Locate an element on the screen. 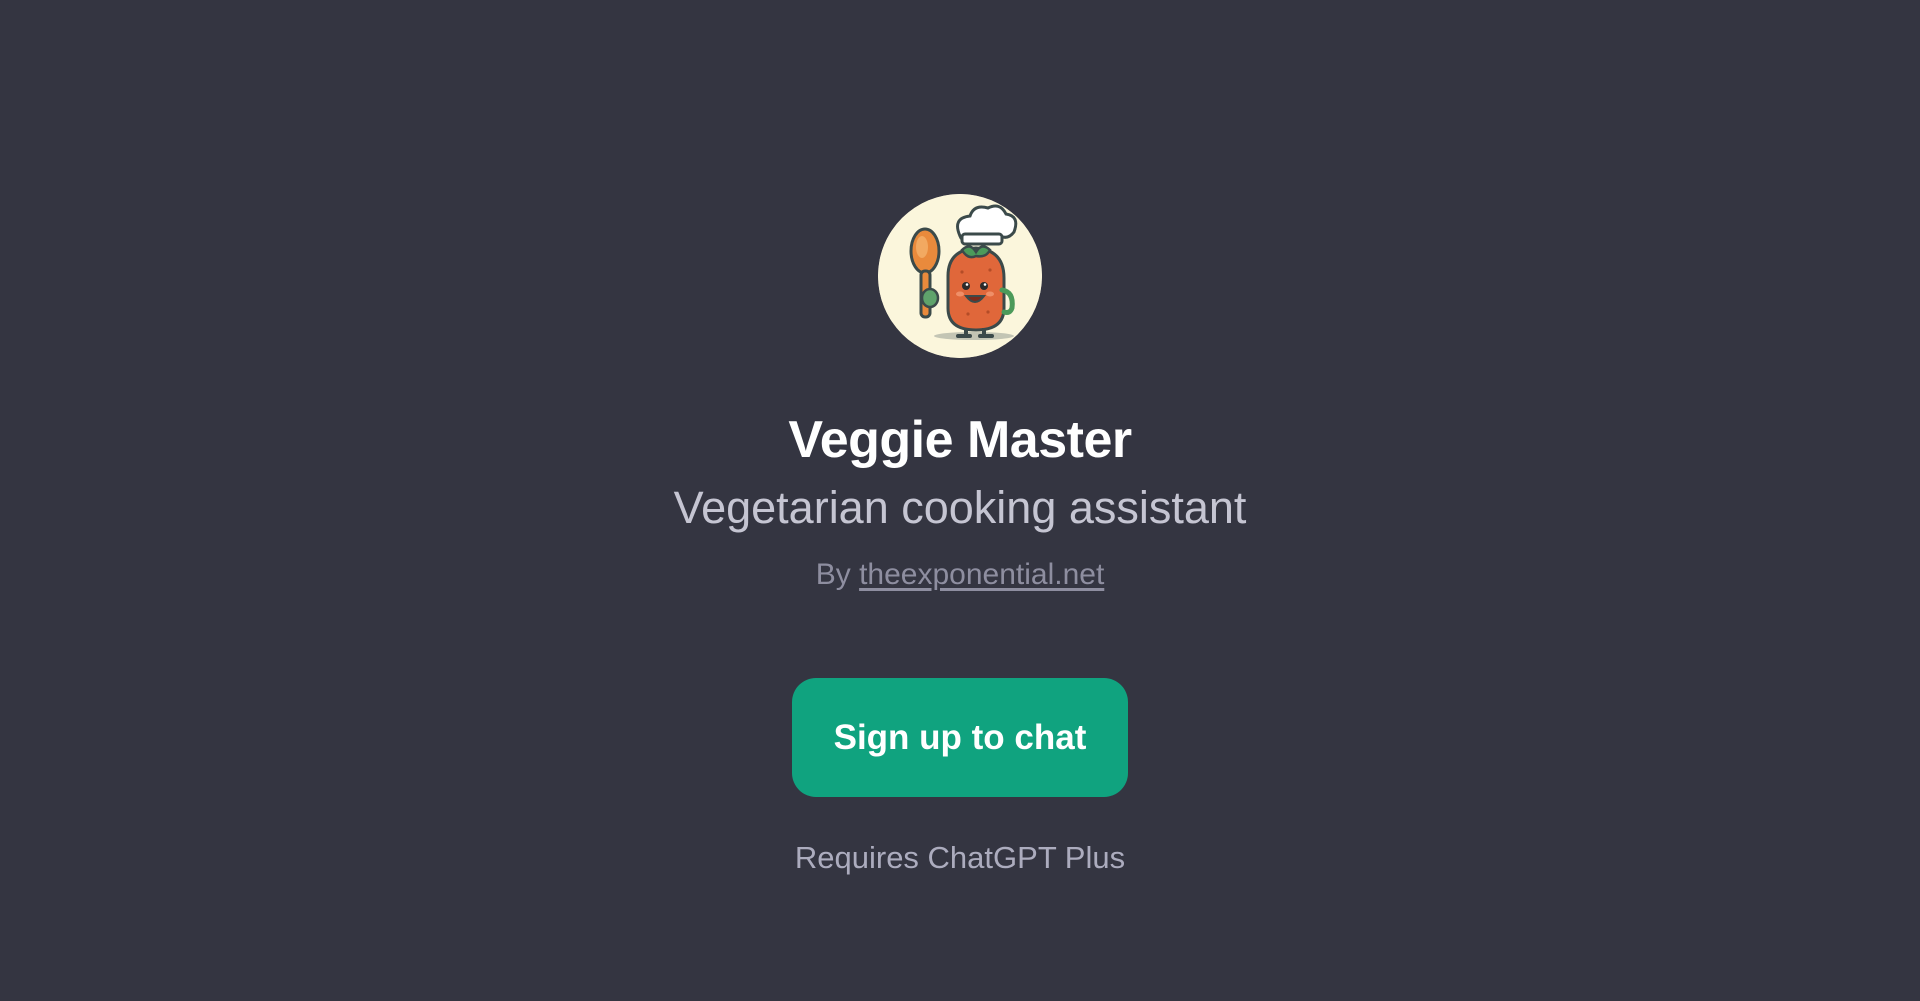 The height and width of the screenshot is (1001, 1920). byline-prefix: By is located at coordinates (833, 574).